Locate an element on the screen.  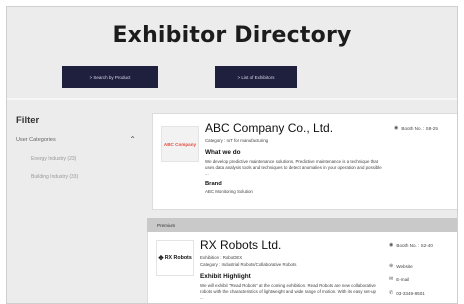
company-logo: ABC Company is located at coordinates (180, 144).